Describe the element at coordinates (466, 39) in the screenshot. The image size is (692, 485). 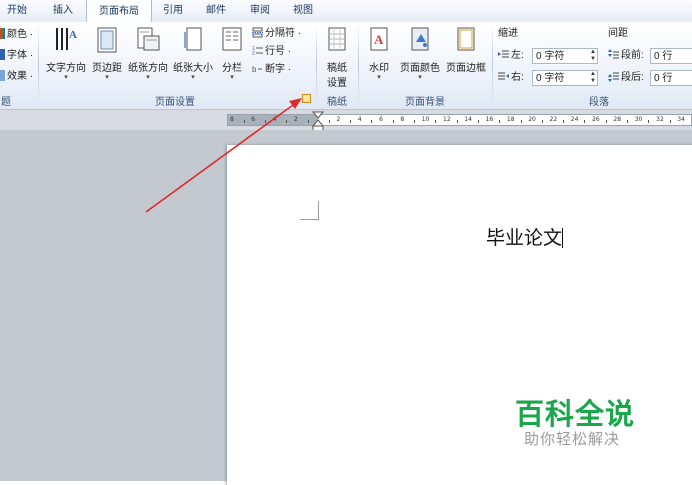
I see `page-borders-icon` at that location.